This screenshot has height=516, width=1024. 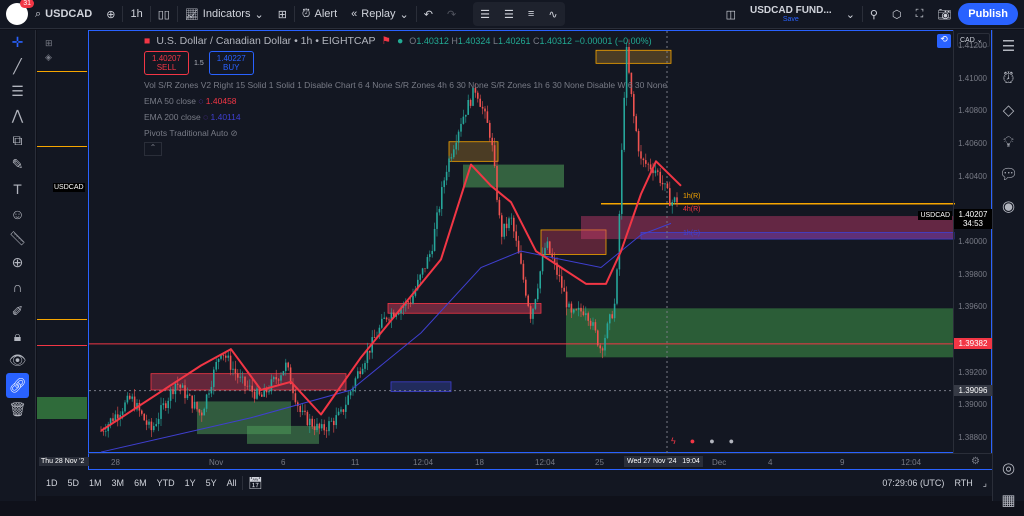 I want to click on indicator-ema200: EMA 200 close ◌ 1.40114, so click(x=405, y=117).